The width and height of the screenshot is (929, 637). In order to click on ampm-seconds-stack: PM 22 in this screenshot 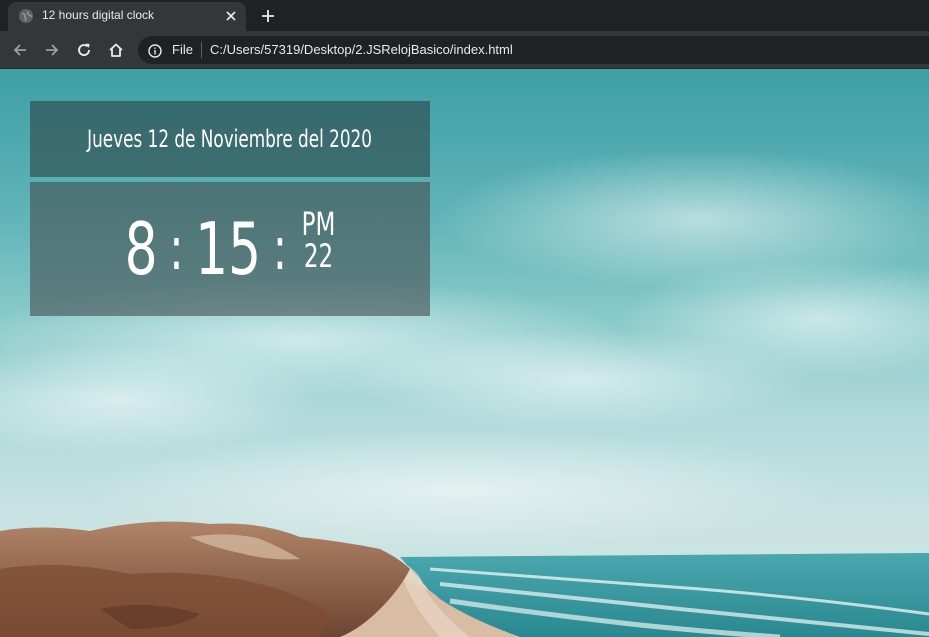, I will do `click(319, 240)`.